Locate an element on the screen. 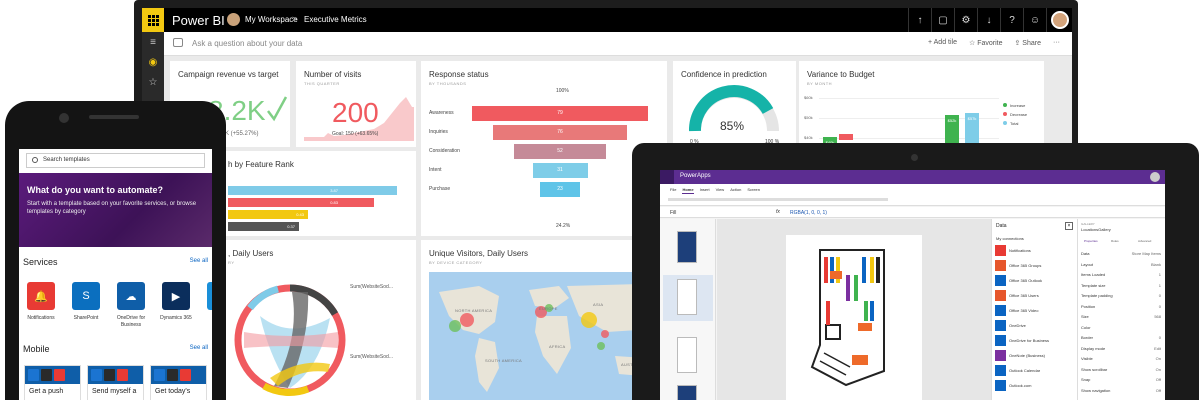  template-card: Send myself a is located at coordinates (115, 382).